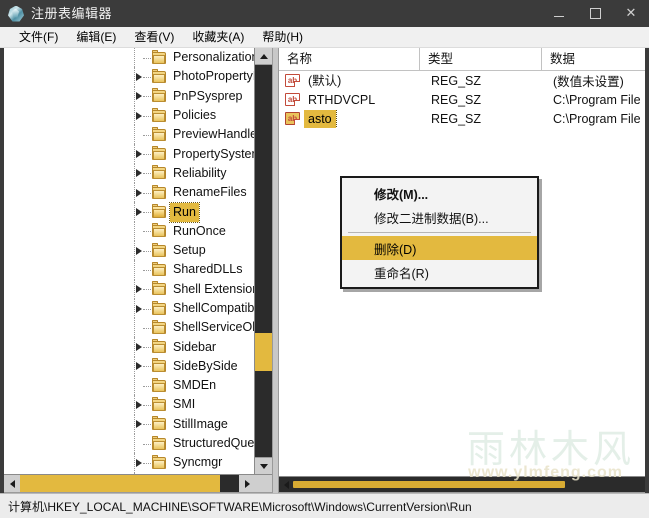 This screenshot has height=518, width=649. What do you see at coordinates (138, 270) in the screenshot?
I see `tree-item: SharedDLLs` at bounding box center [138, 270].